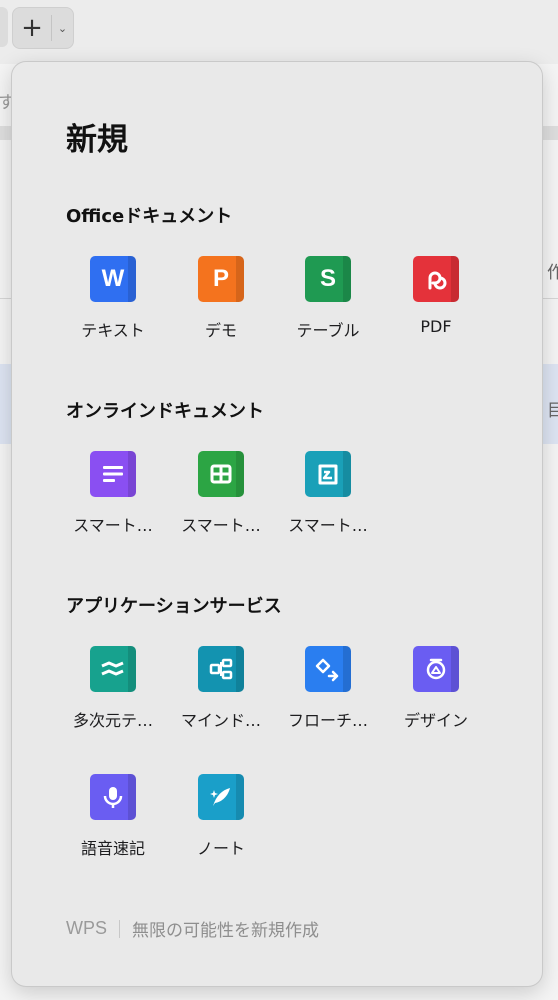 This screenshot has height=1000, width=558. I want to click on new-spreadsheet-button: S テーブル, so click(328, 306).